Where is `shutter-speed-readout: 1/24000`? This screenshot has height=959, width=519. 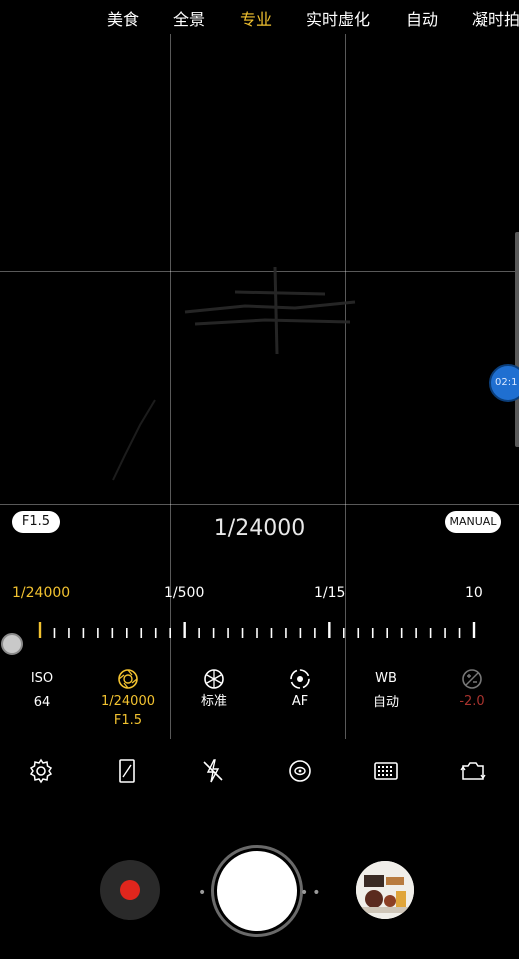
shutter-speed-readout: 1/24000 is located at coordinates (259, 528).